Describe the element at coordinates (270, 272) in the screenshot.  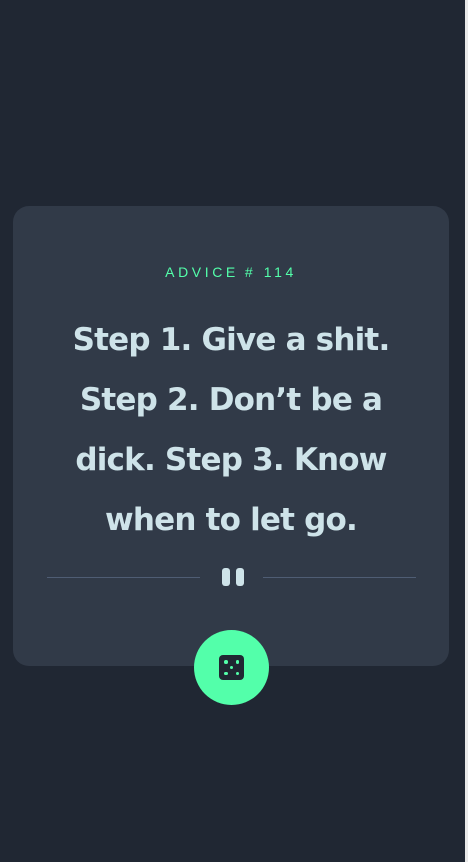
I see `advice-number: # 114` at that location.